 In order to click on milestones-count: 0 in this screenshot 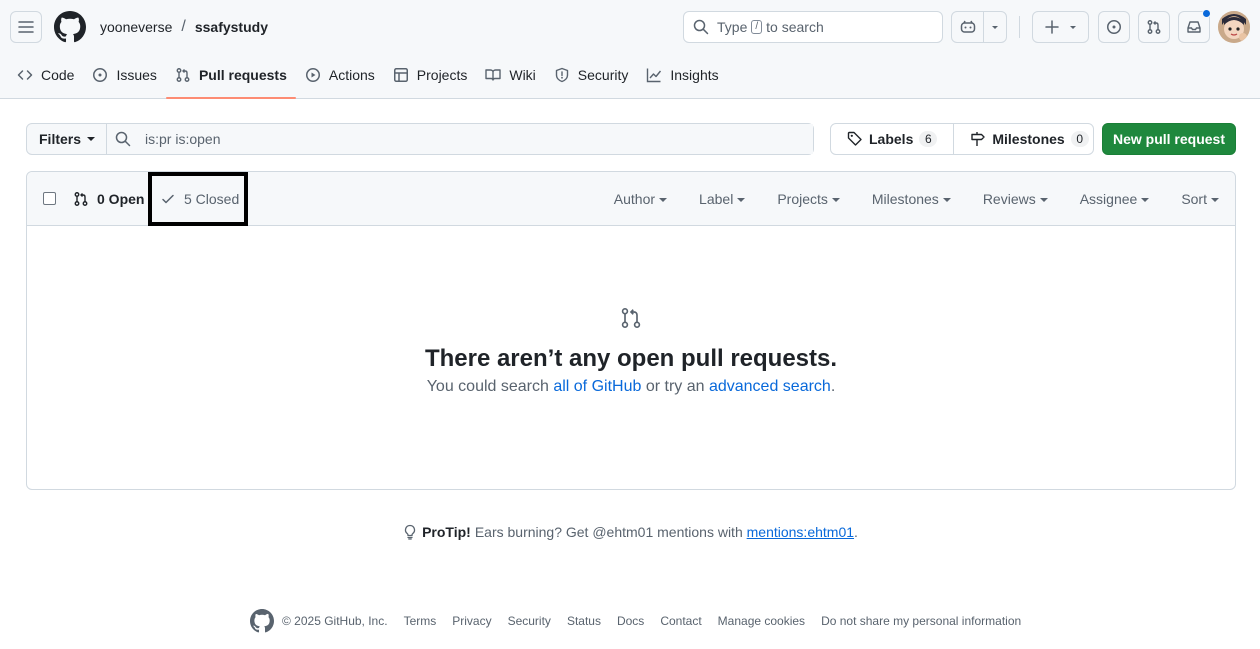, I will do `click(1079, 139)`.